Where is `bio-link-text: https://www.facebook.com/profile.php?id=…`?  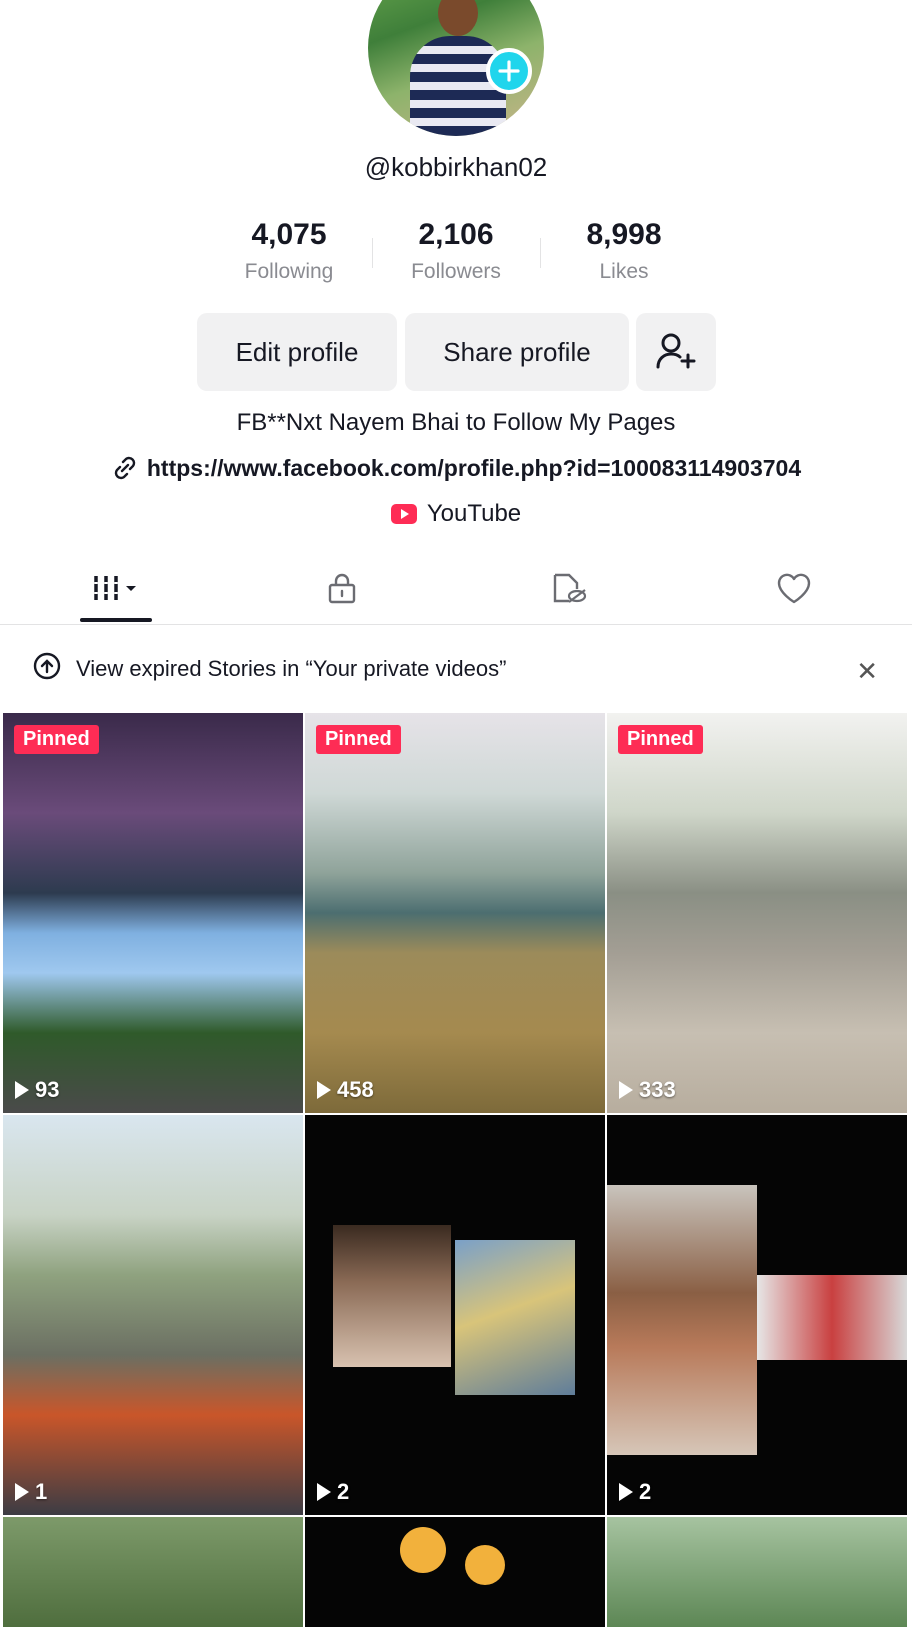
bio-link-text: https://www.facebook.com/profile.php?id=… is located at coordinates (474, 467).